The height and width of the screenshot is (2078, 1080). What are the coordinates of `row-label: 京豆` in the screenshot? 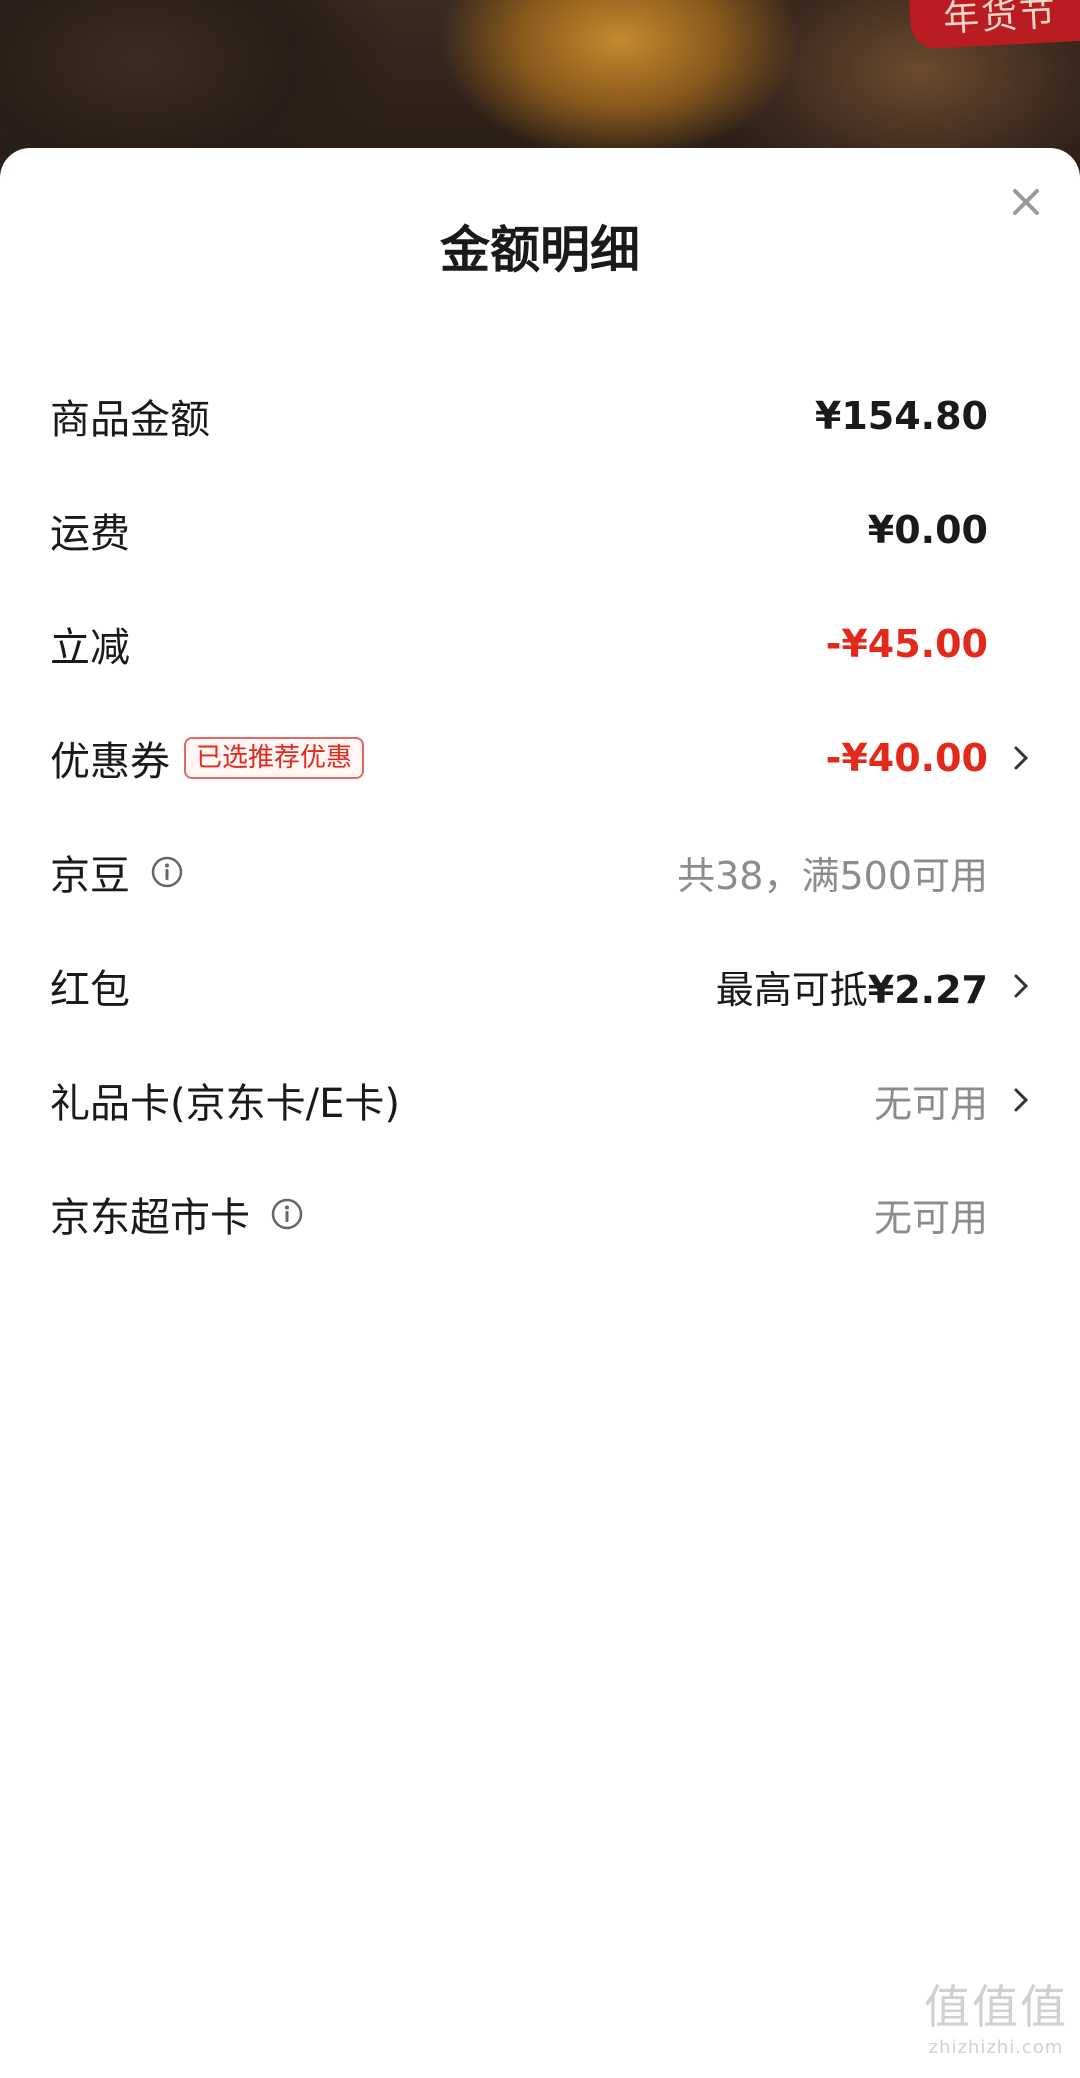 It's located at (90, 876).